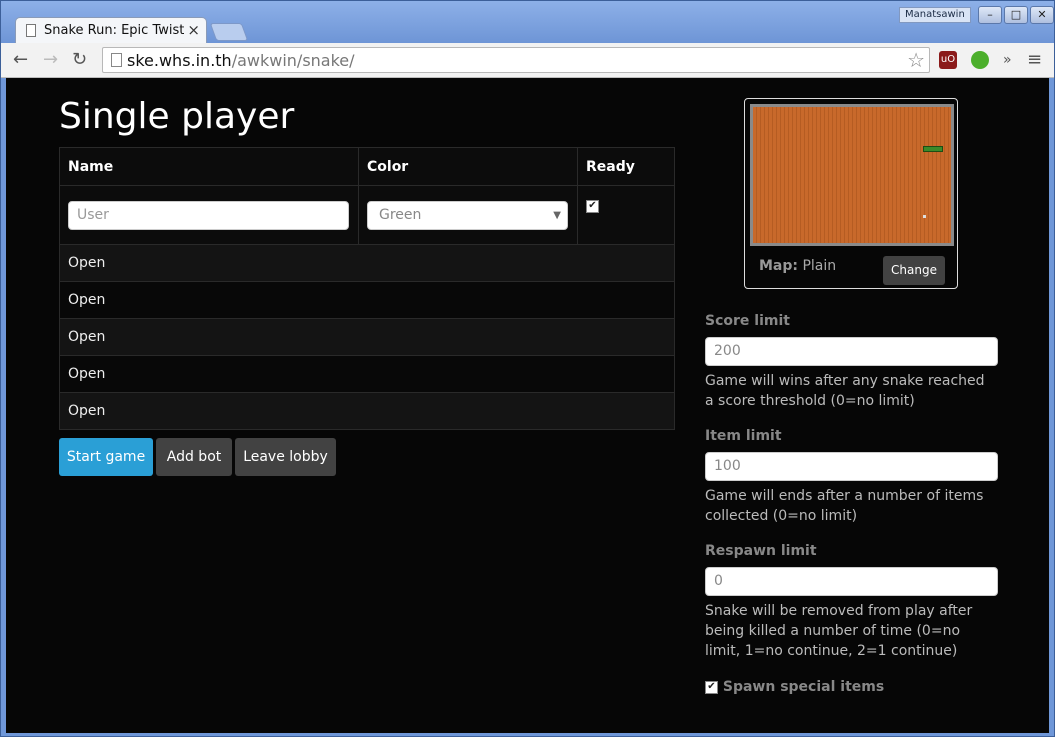 The height and width of the screenshot is (737, 1055). I want to click on browser-tab: Snake Run: Epic Twist ×, so click(111, 30).